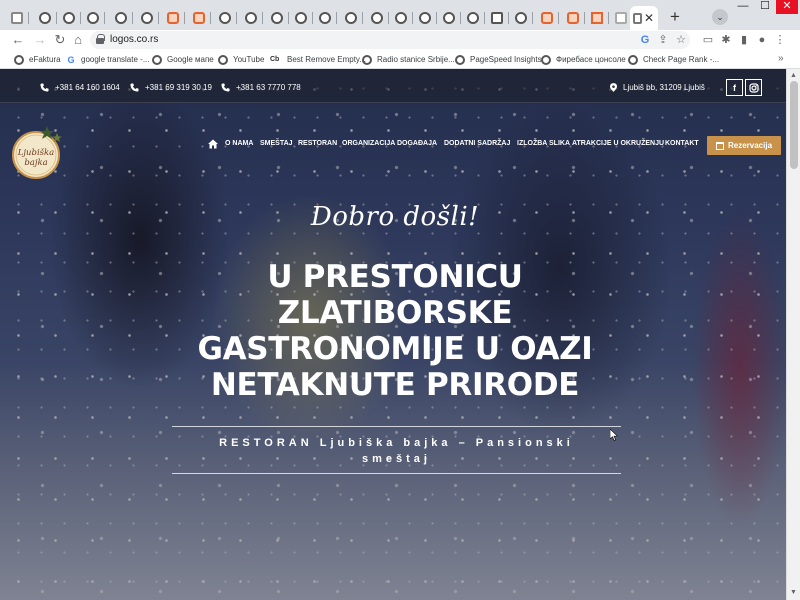  What do you see at coordinates (390, 40) in the screenshot?
I see `address-bar: logos.co.rs G ⇪ ☆` at bounding box center [390, 40].